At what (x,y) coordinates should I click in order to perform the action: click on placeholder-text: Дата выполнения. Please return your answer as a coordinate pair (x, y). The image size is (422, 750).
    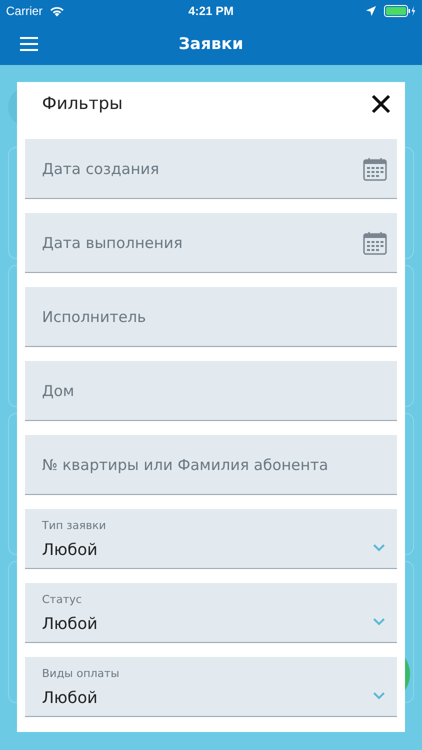
    Looking at the image, I should click on (112, 243).